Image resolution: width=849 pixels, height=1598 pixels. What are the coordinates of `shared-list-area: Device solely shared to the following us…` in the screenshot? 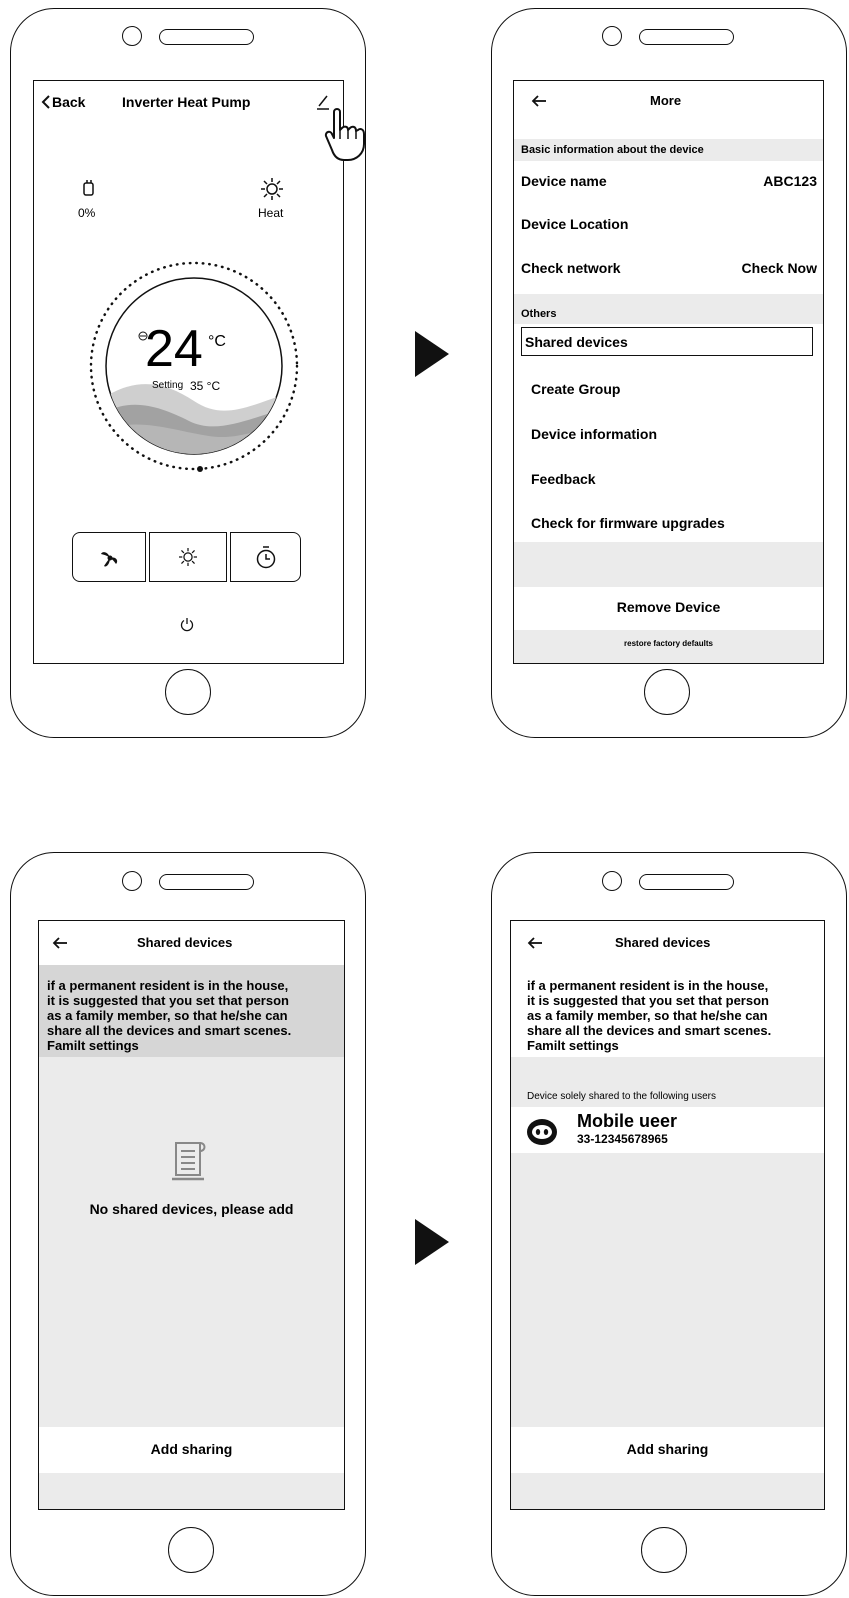 It's located at (667, 1242).